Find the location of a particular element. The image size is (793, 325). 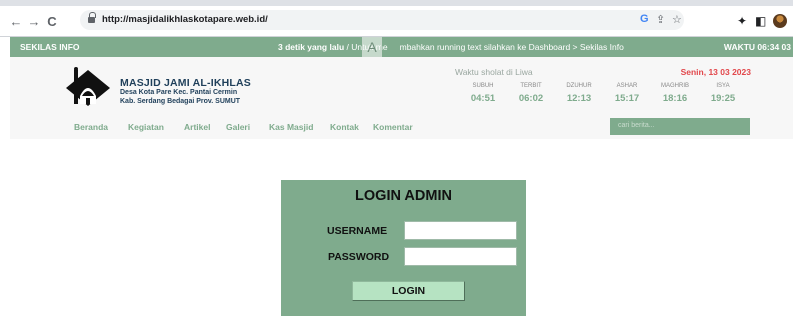

password-field is located at coordinates (460, 256).